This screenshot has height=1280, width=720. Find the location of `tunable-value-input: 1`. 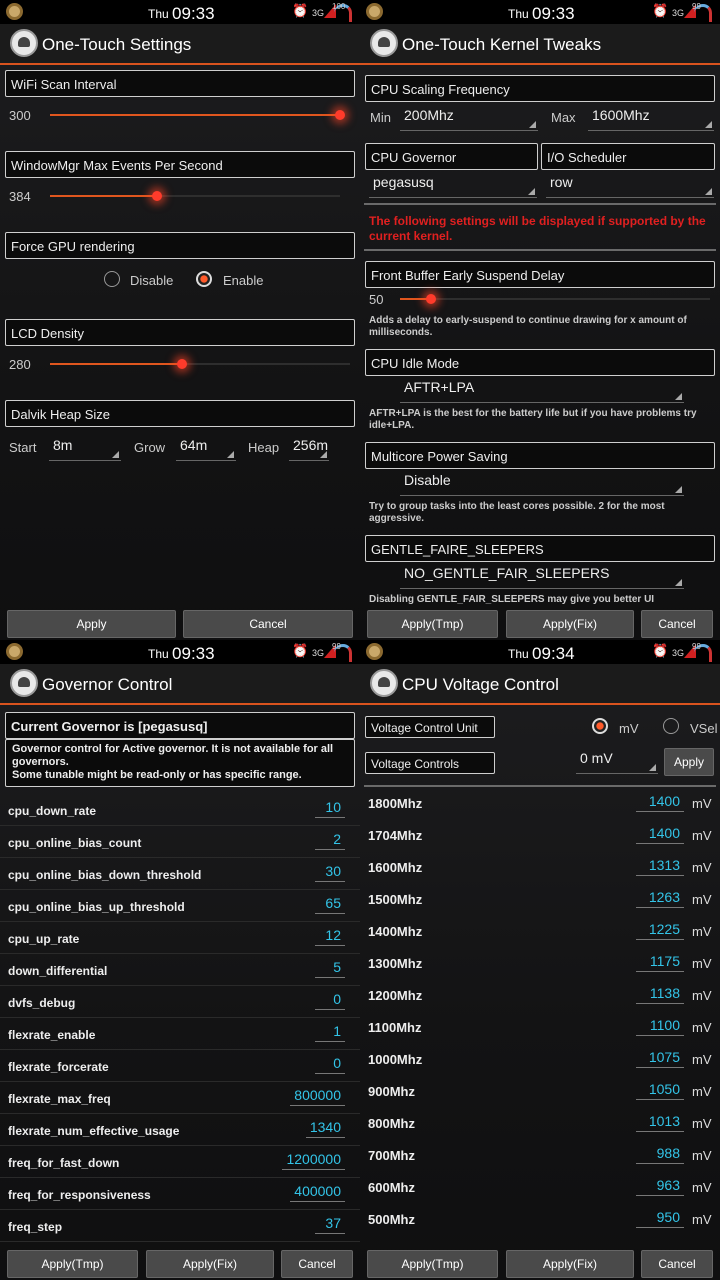

tunable-value-input: 1 is located at coordinates (330, 1032).